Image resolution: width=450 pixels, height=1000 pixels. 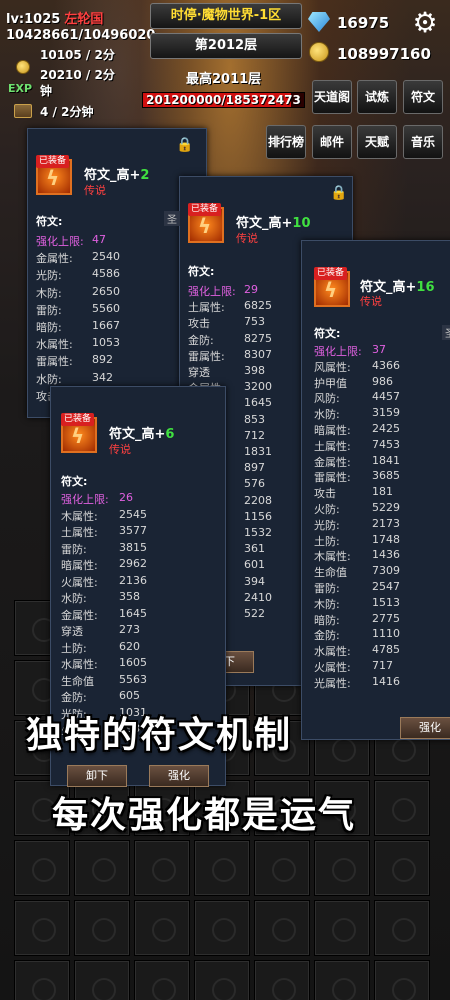 I want to click on menu-music: 音乐, so click(x=423, y=142).